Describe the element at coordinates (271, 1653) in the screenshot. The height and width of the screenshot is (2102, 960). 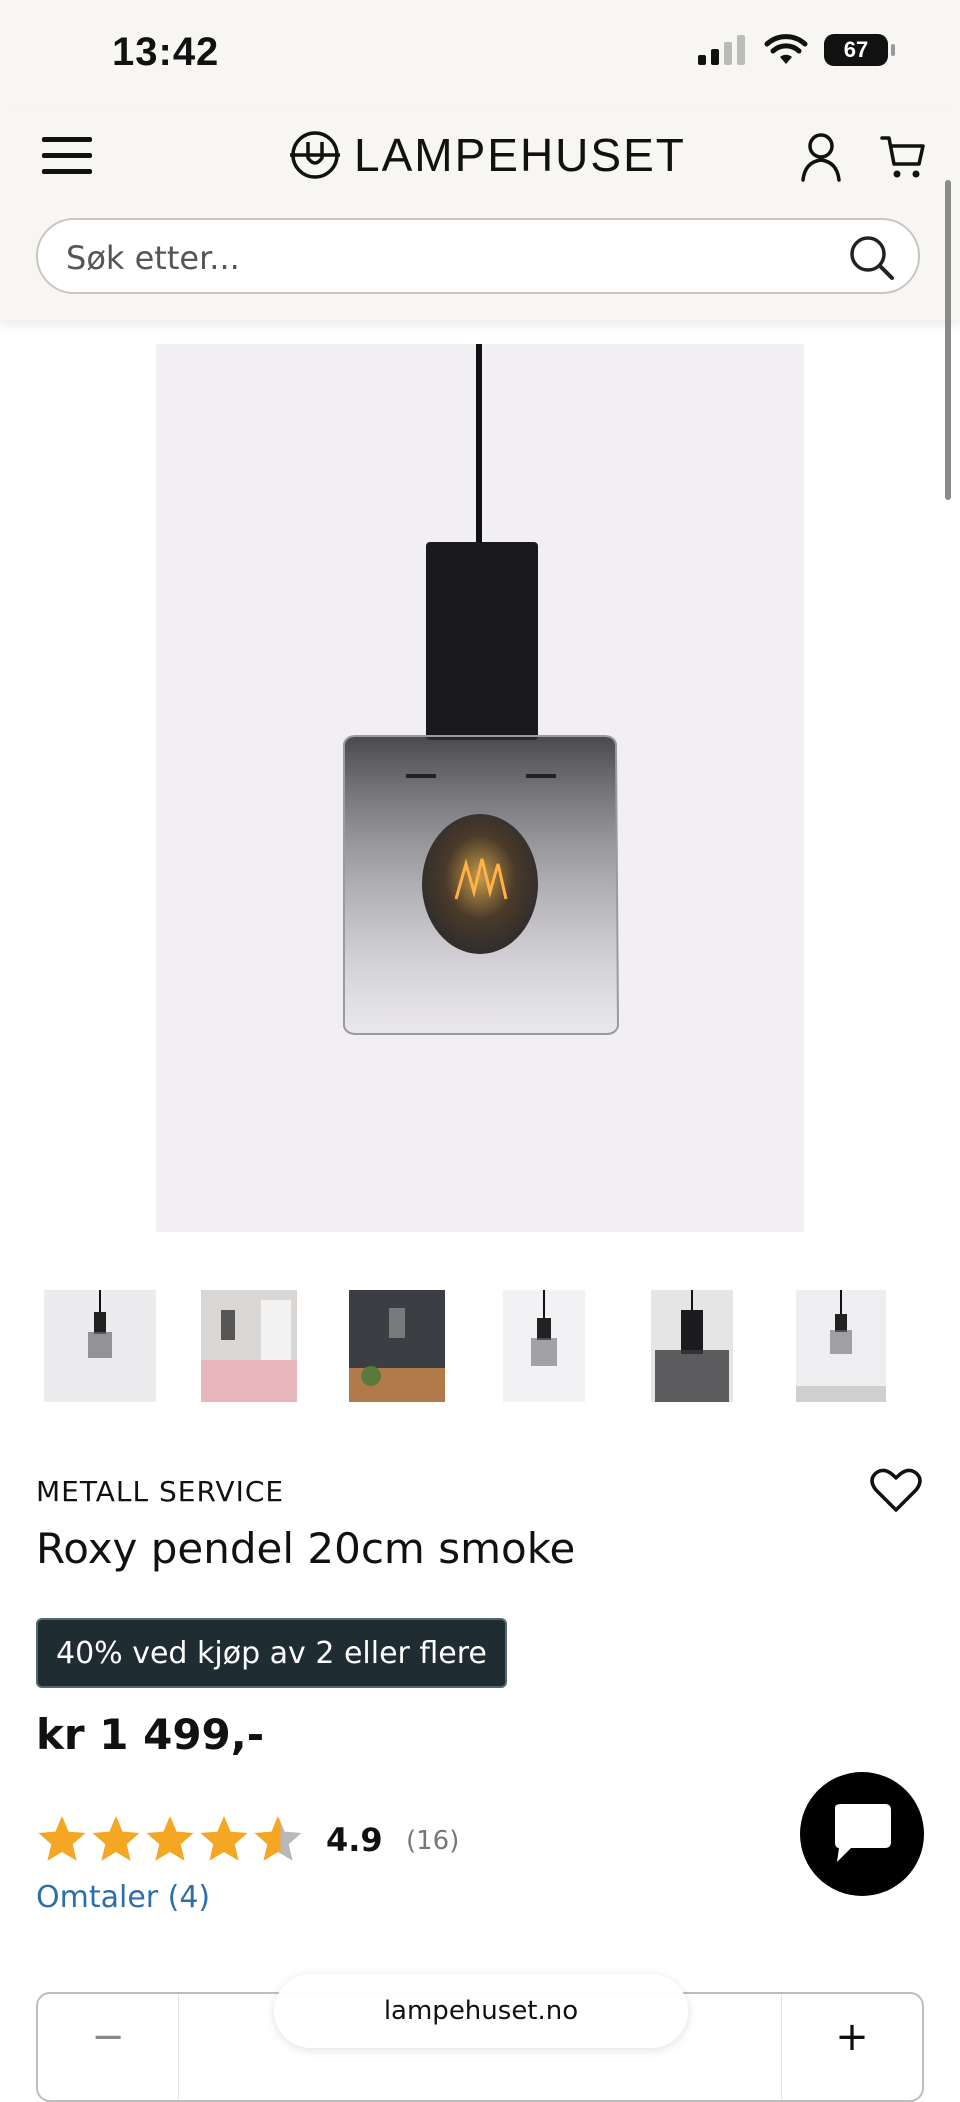
I see `promo-badge: 40% ved kjøp av 2 eller flere` at that location.